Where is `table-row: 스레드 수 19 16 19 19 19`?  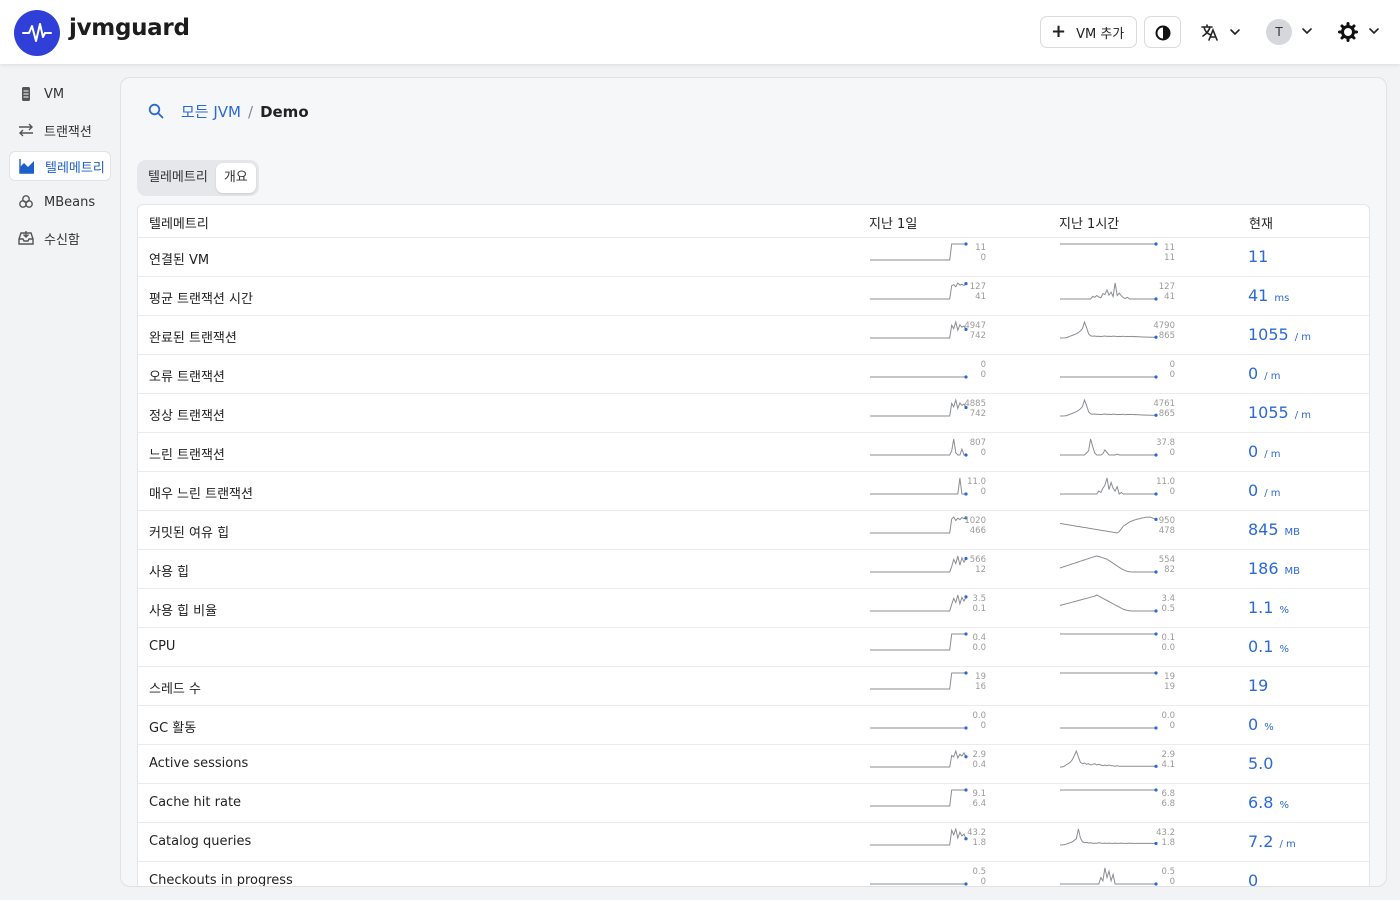 table-row: 스레드 수 19 16 19 19 19 is located at coordinates (753, 686).